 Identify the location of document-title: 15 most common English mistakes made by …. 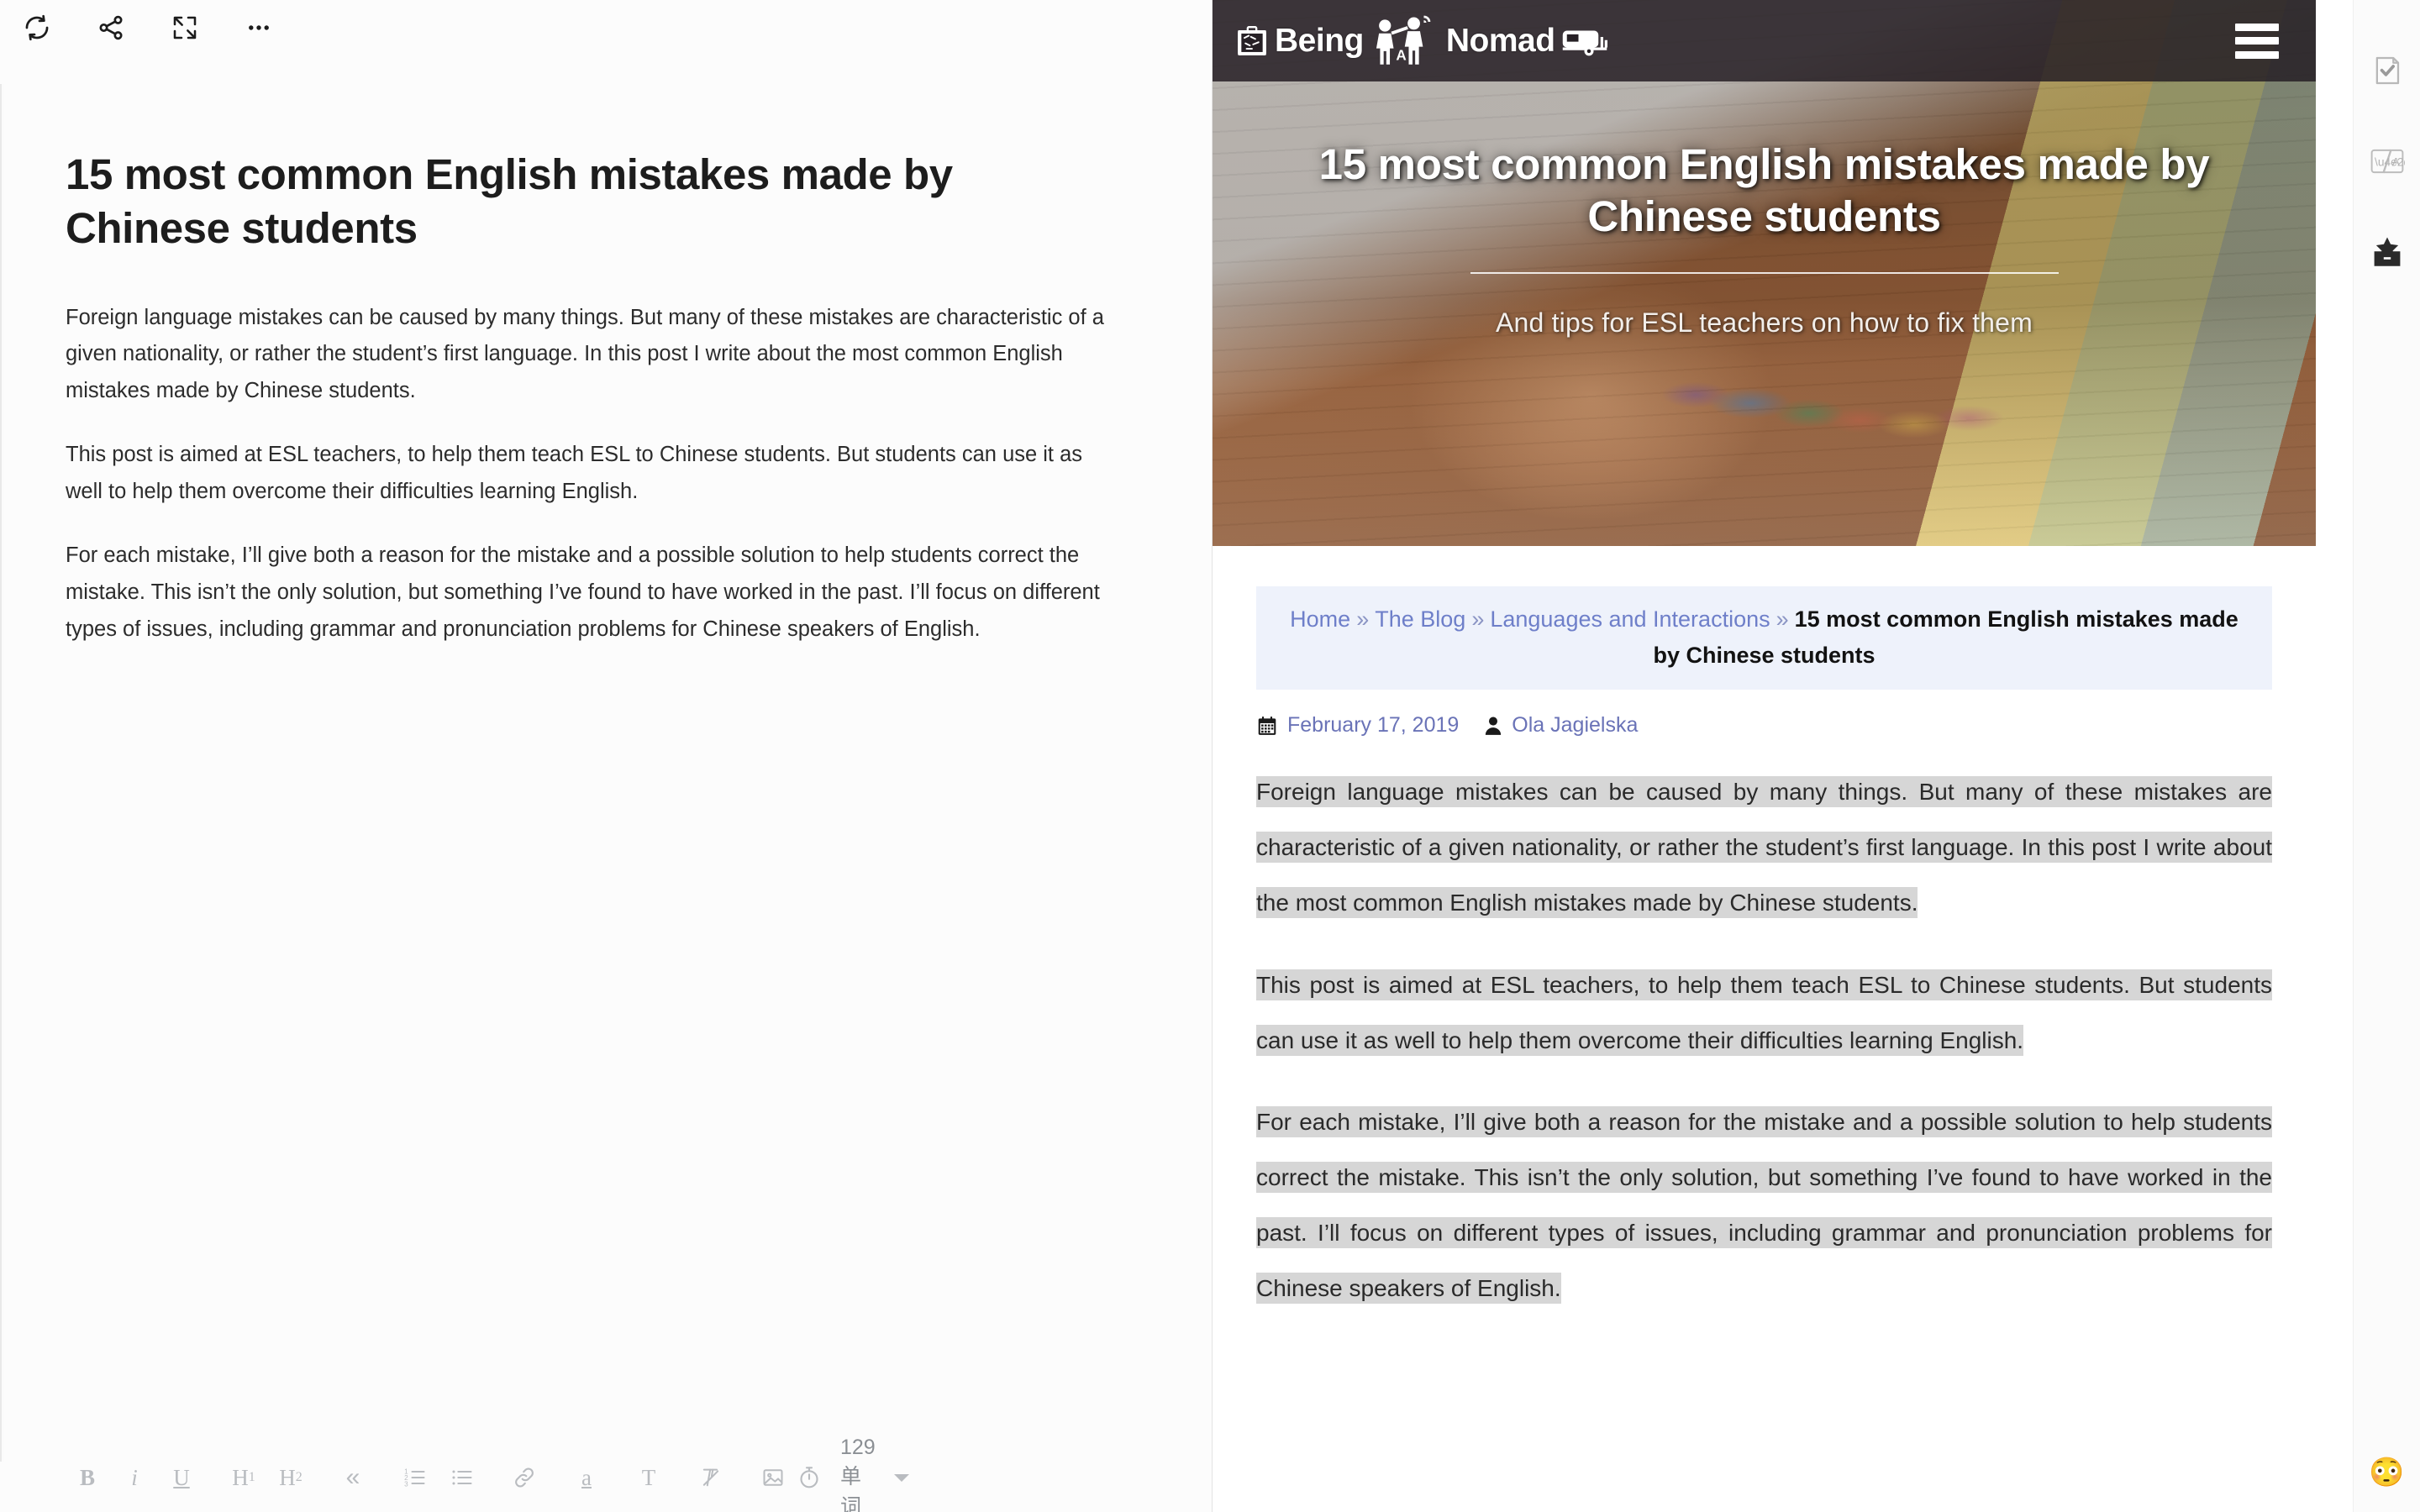
(582, 202).